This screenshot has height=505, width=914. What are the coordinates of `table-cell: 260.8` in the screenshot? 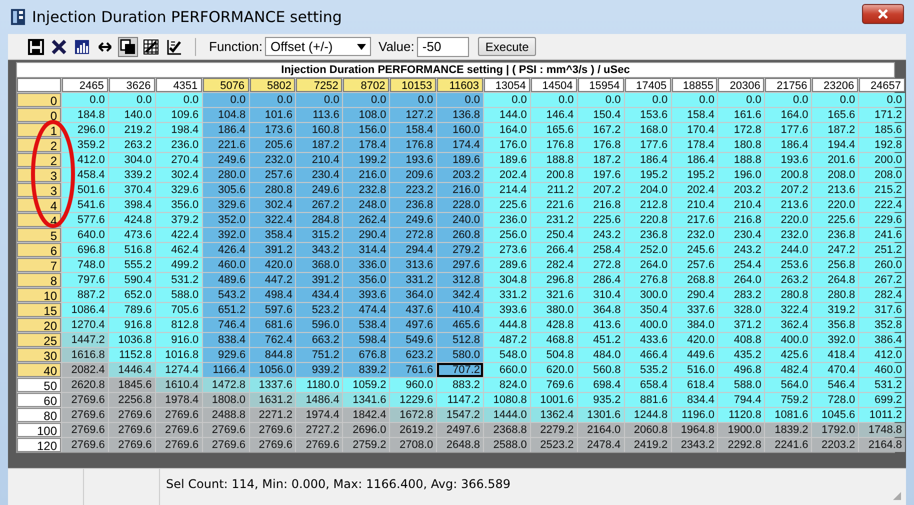 It's located at (460, 235).